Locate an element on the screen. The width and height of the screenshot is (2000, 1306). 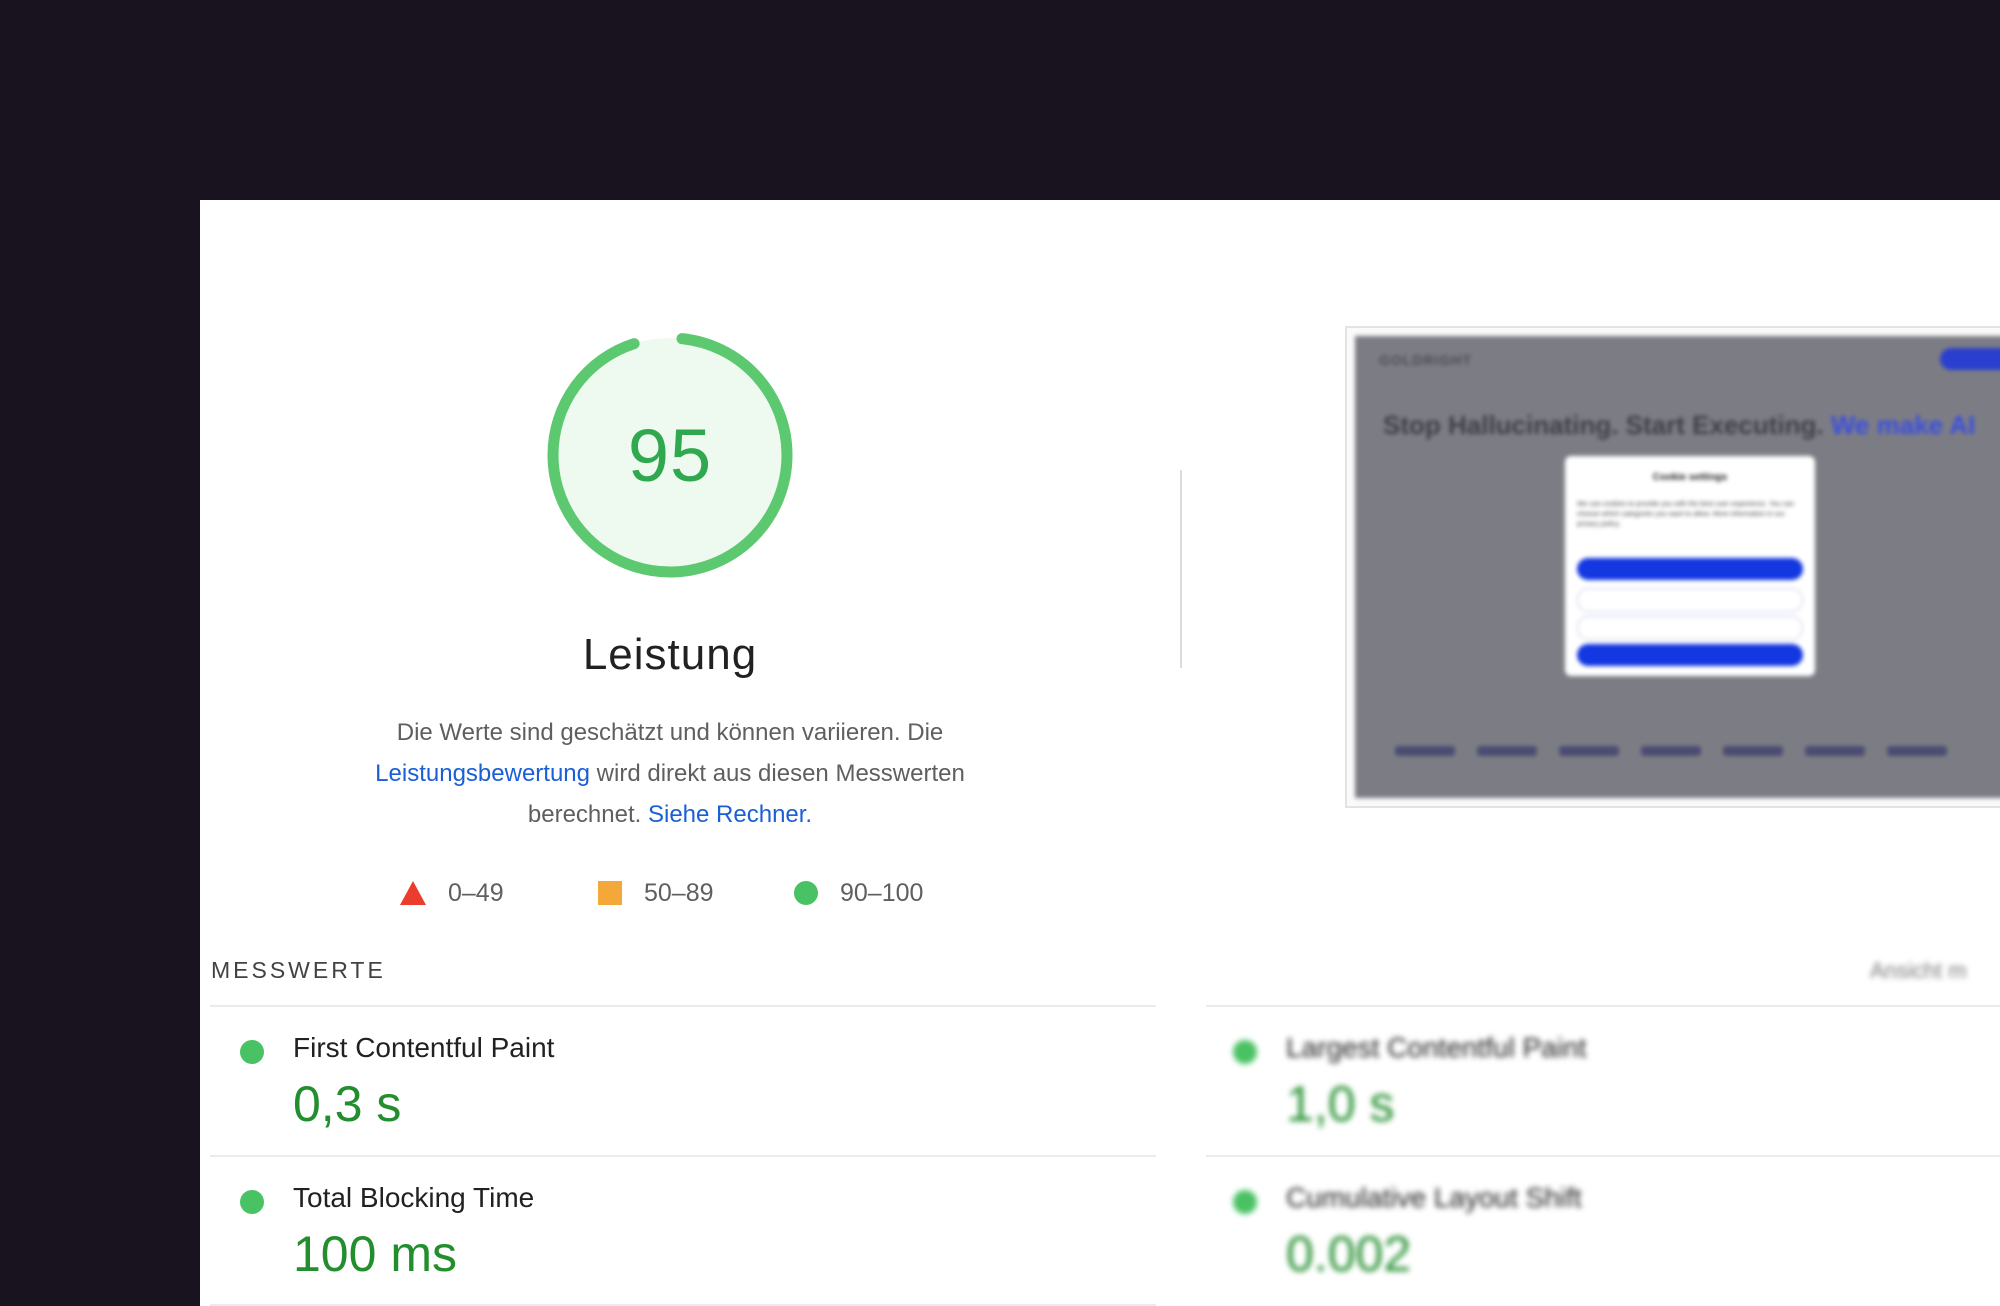
performance-score-value: 95 is located at coordinates (670, 455).